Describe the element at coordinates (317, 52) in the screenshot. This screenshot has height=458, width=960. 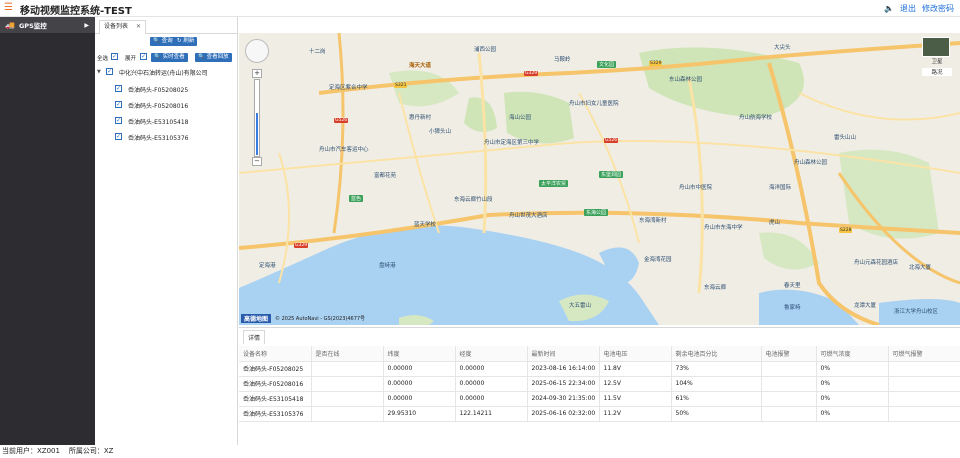
I see `map-label: 十二岗` at that location.